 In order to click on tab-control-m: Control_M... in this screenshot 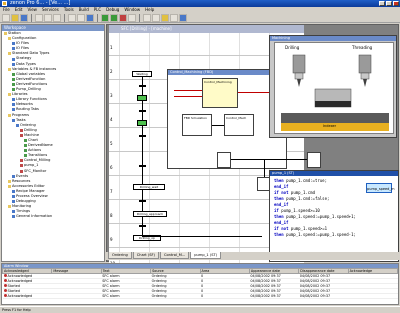, I will do `click(174, 255)`.